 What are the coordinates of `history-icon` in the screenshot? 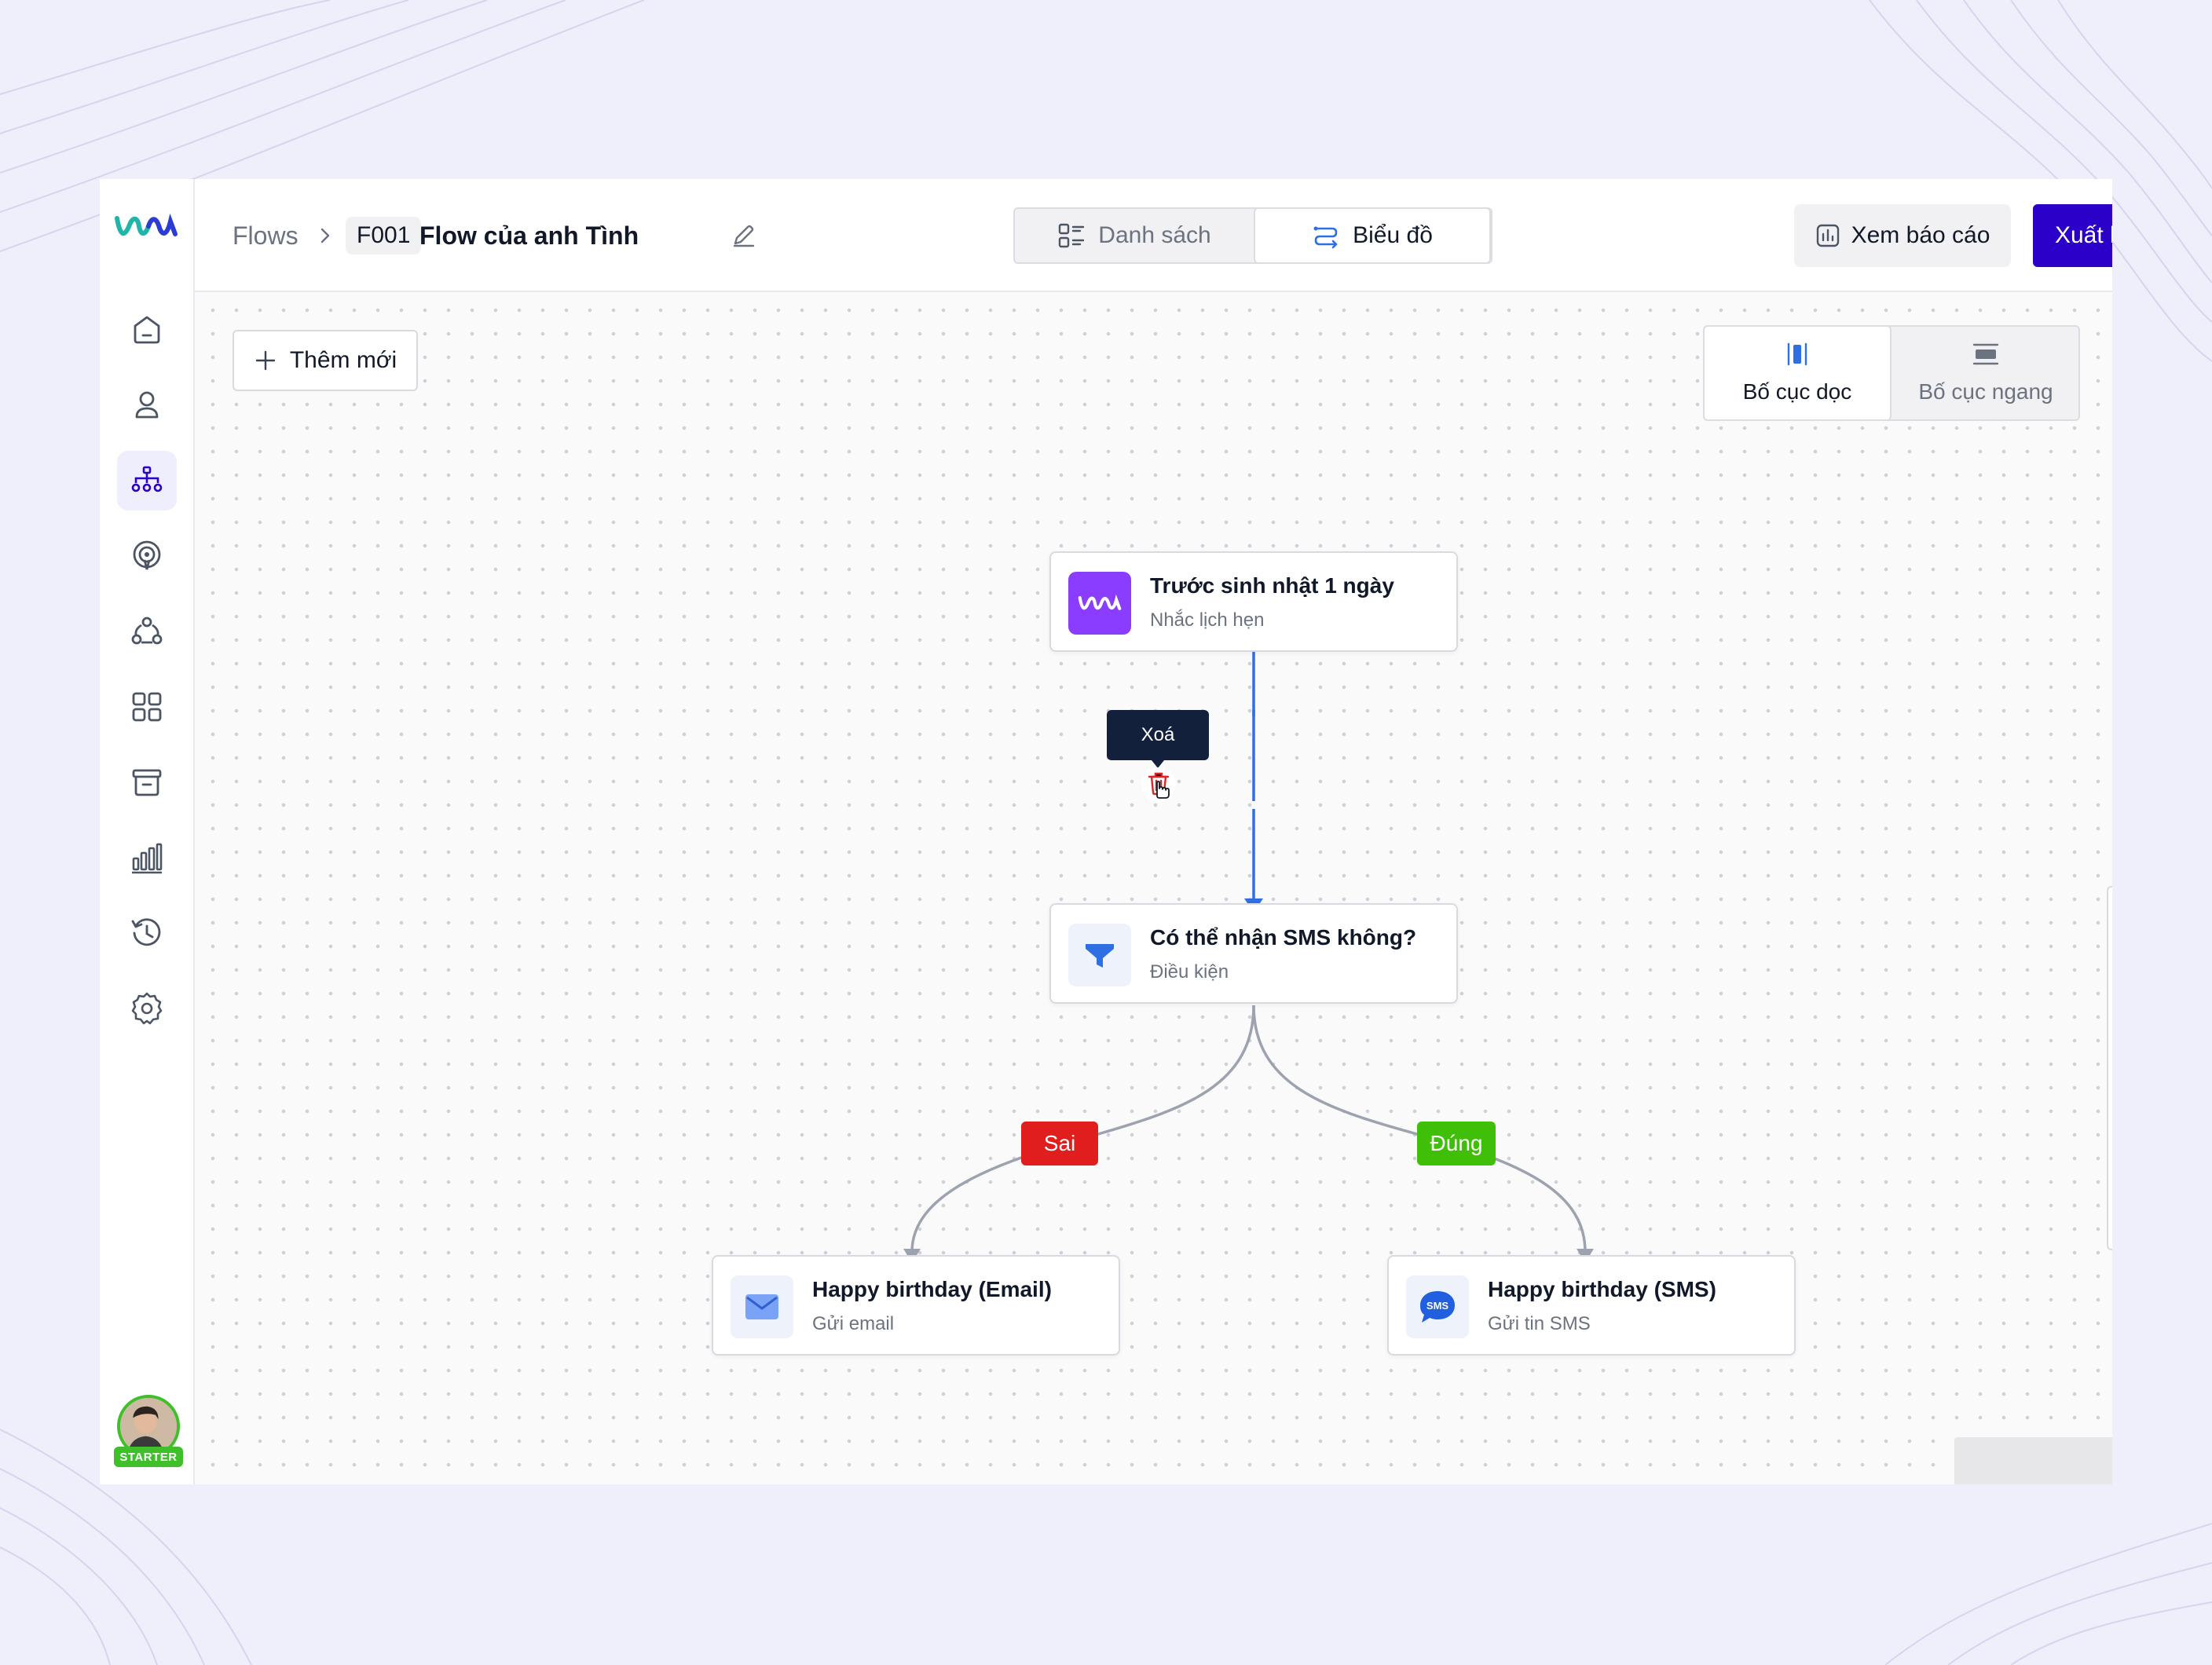 It's located at (146, 932).